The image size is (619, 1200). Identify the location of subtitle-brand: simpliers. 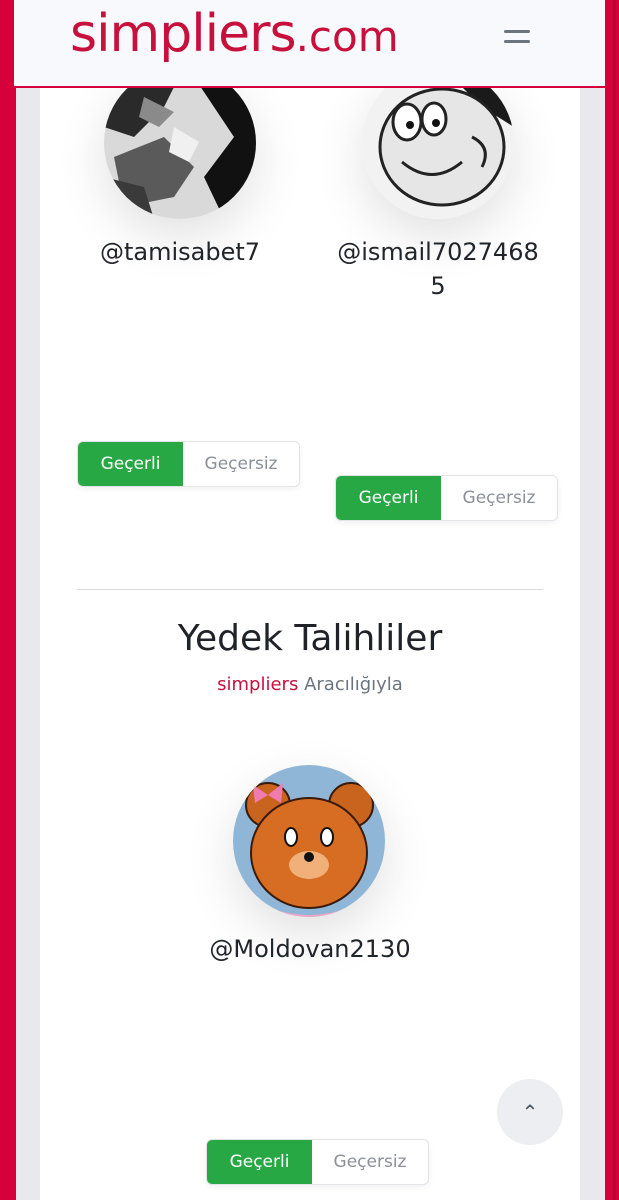
(258, 684).